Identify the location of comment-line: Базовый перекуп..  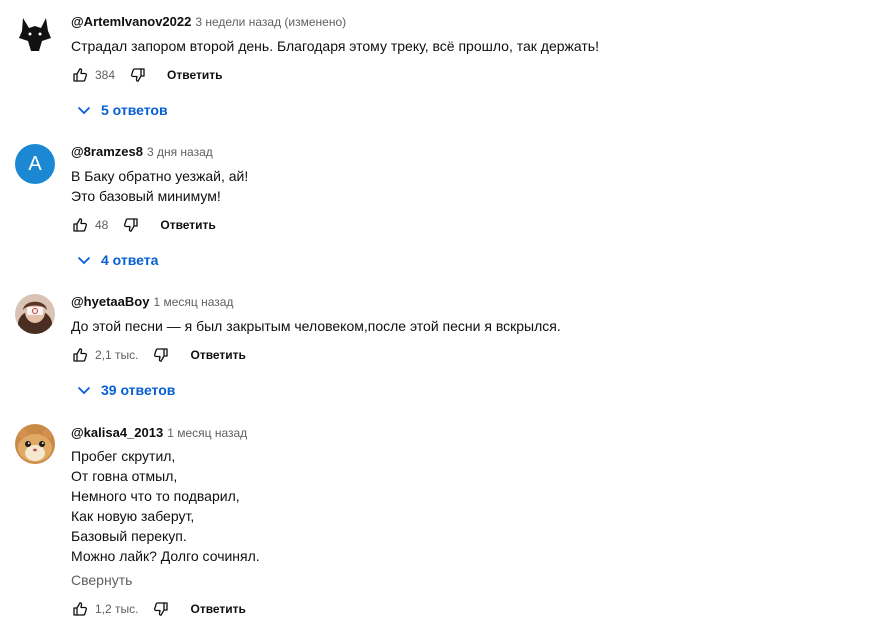
(129, 536).